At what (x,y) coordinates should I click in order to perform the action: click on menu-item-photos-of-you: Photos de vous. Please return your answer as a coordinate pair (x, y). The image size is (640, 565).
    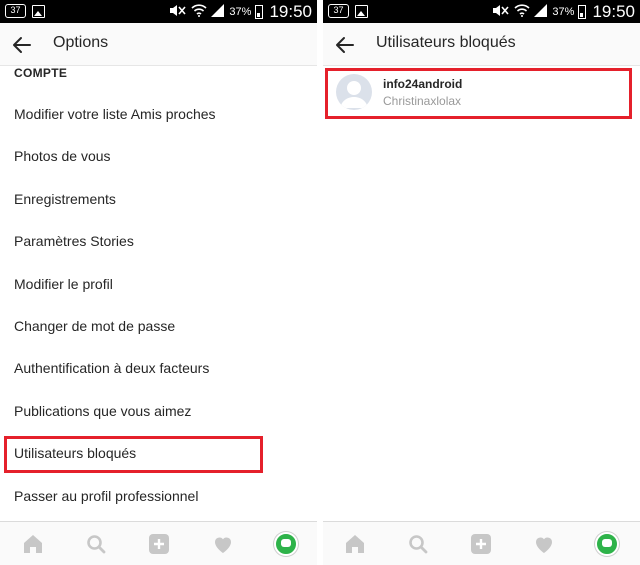
    Looking at the image, I should click on (158, 157).